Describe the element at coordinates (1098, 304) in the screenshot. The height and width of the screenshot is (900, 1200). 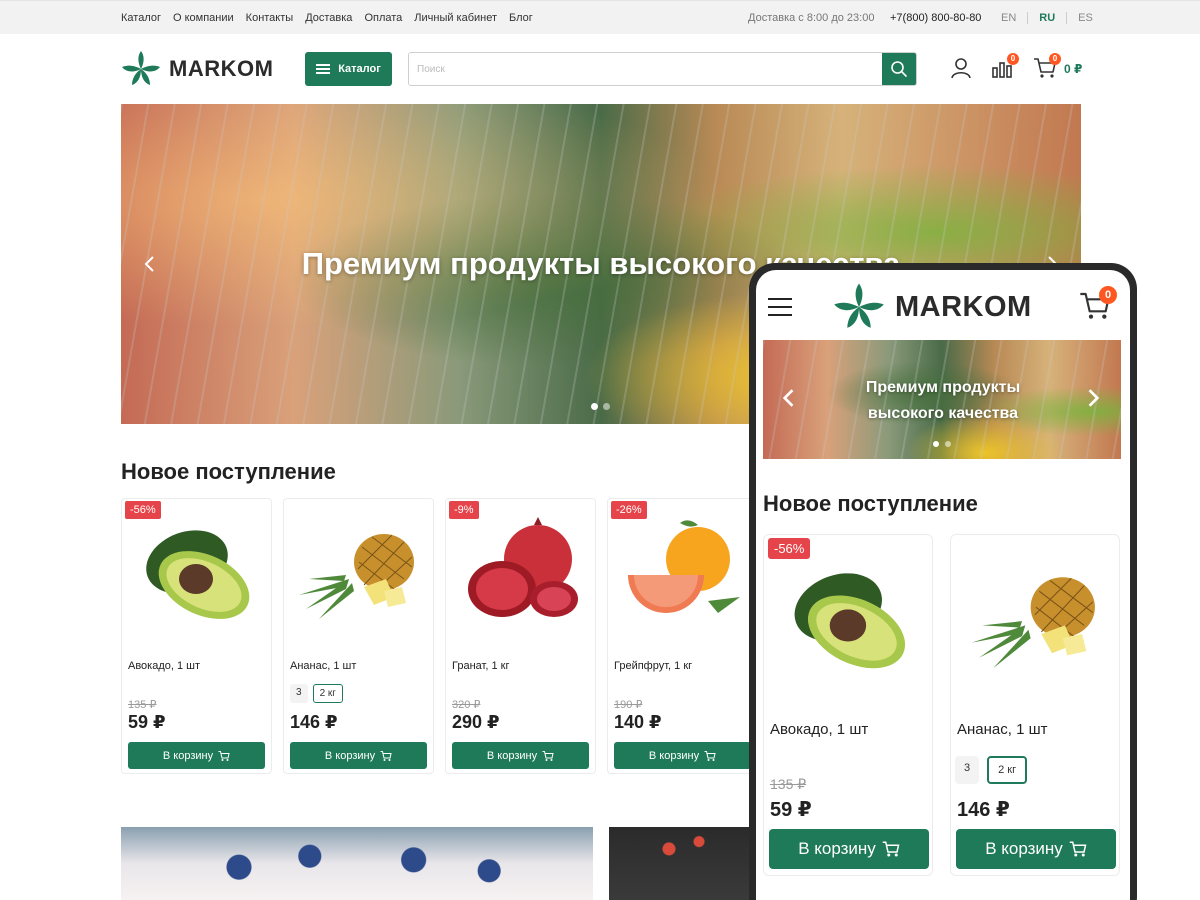
I see `mobile-cart-button: 0` at that location.